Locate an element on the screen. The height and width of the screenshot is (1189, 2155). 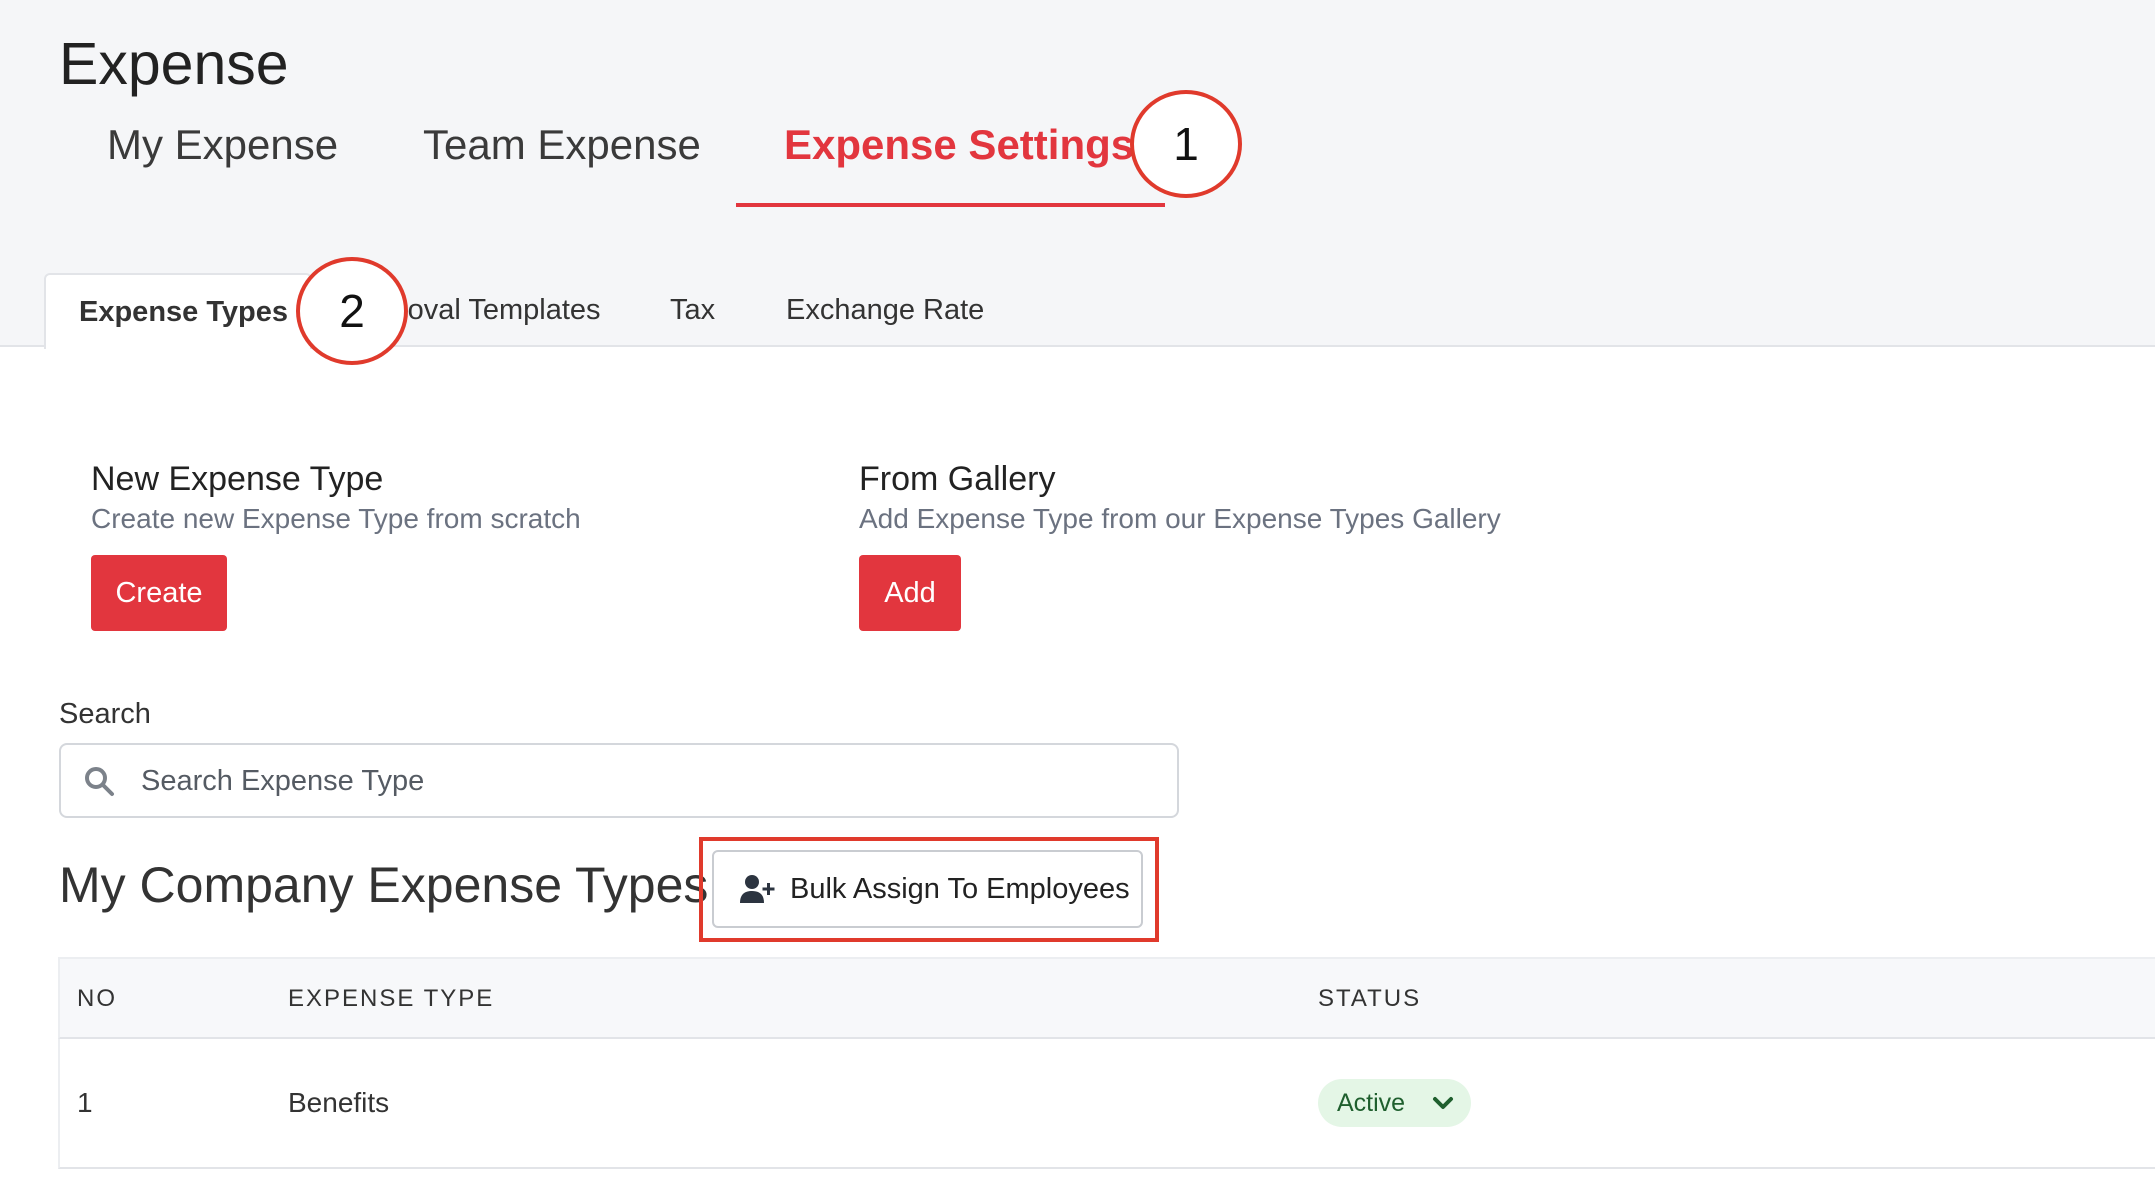
page-title: Expense is located at coordinates (174, 64).